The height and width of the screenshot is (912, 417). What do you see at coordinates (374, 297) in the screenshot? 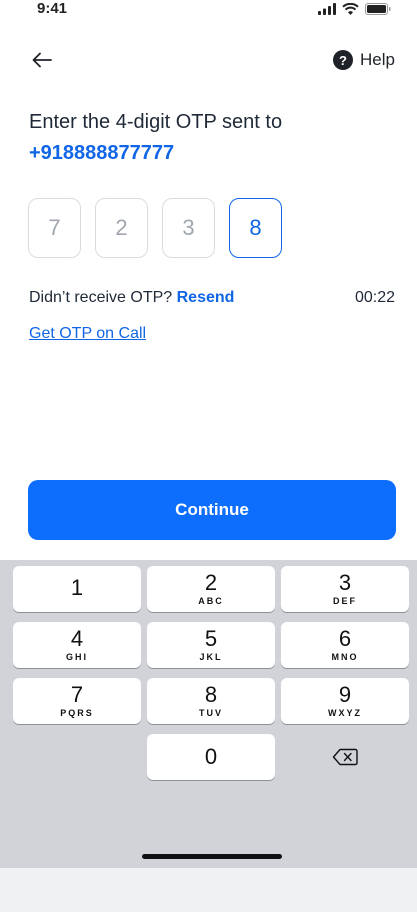
I see `countdown-timer: 00:22` at bounding box center [374, 297].